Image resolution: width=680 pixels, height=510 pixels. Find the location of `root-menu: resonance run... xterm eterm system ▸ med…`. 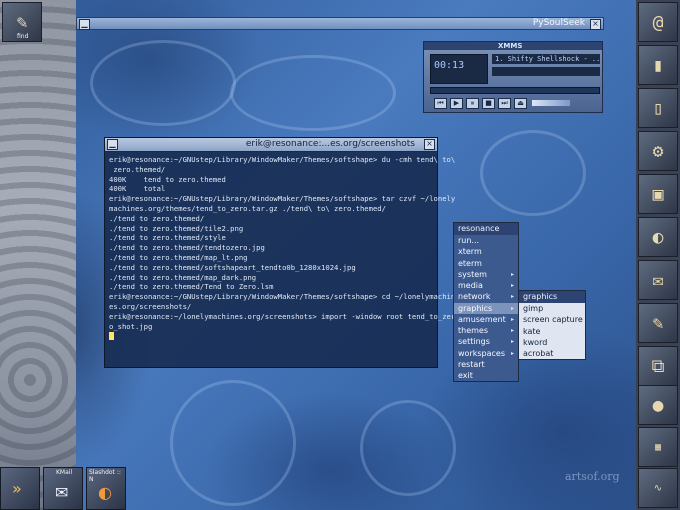

root-menu: resonance run... xterm eterm system ▸ med… is located at coordinates (486, 302).